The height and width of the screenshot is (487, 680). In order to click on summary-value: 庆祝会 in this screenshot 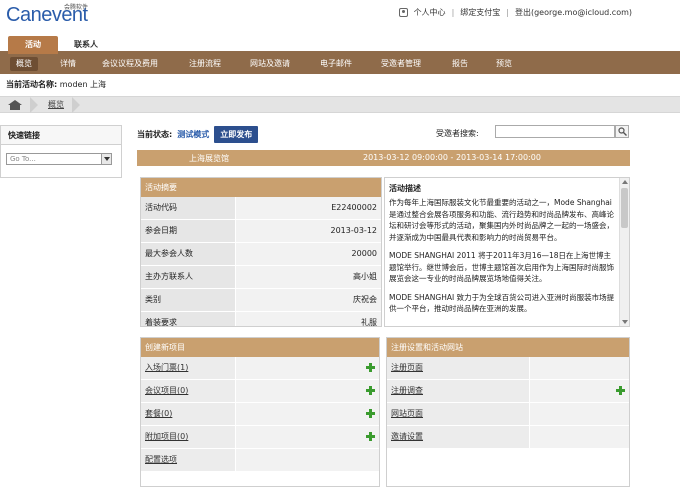, I will do `click(308, 300)`.